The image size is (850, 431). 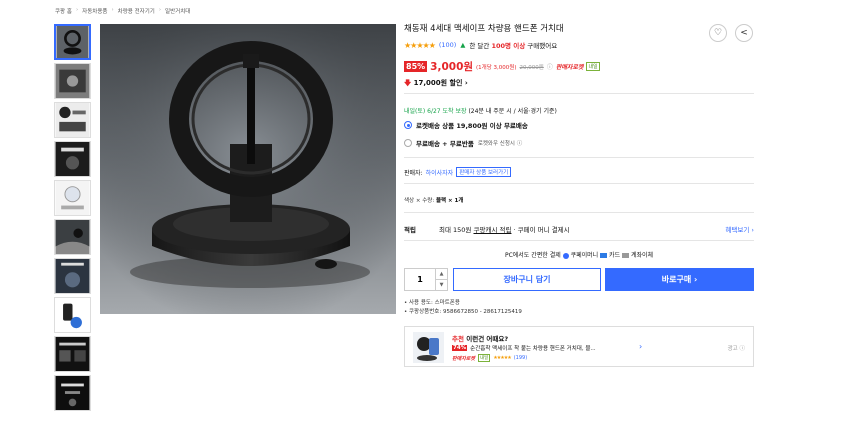 I want to click on bank-icon, so click(x=626, y=255).